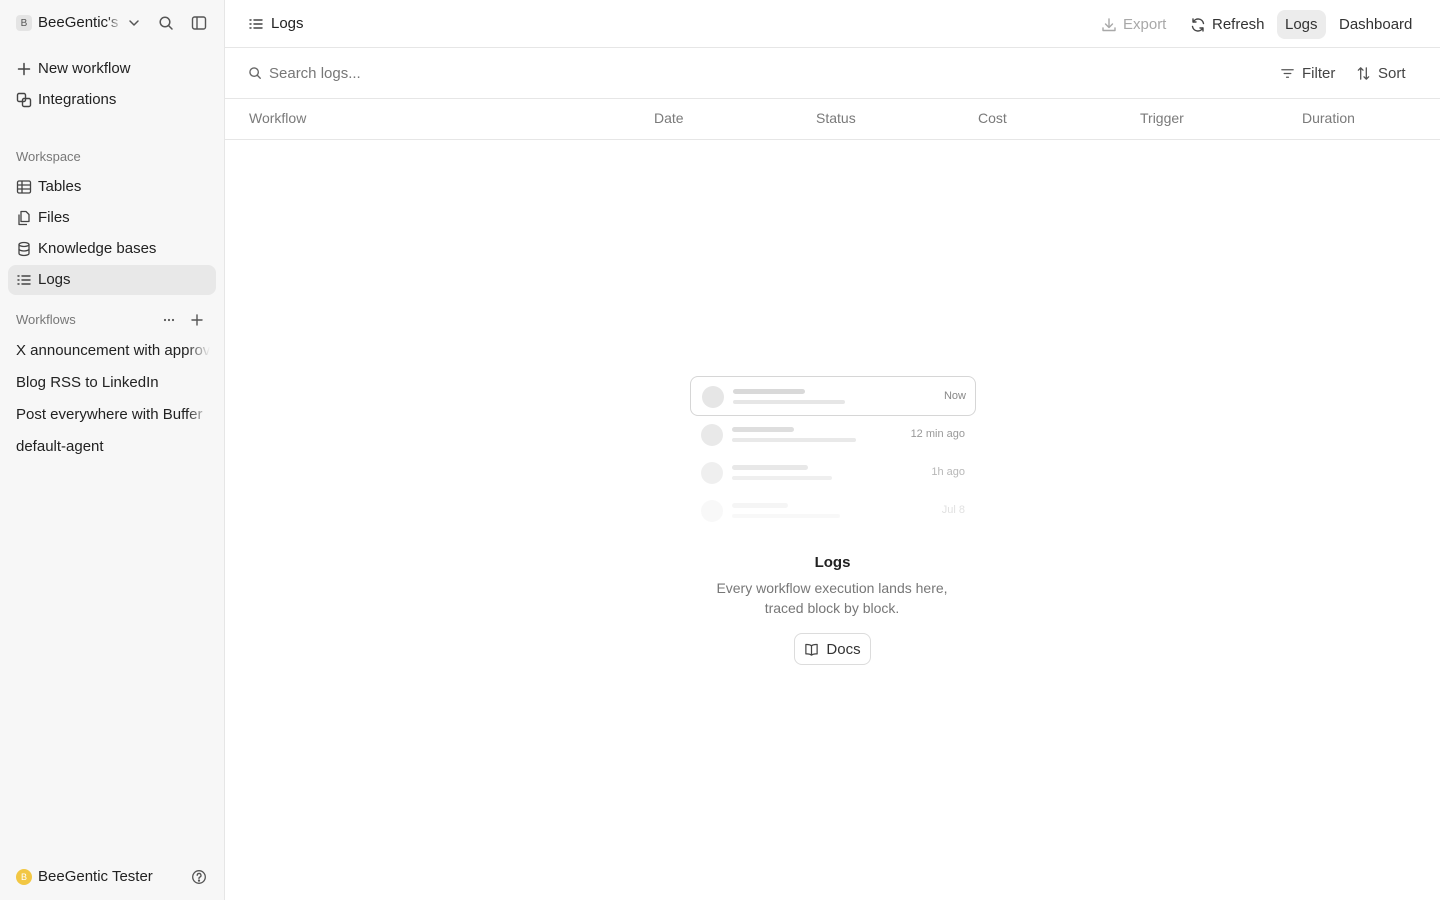  I want to click on search-bar: Filter Sort, so click(832, 73).